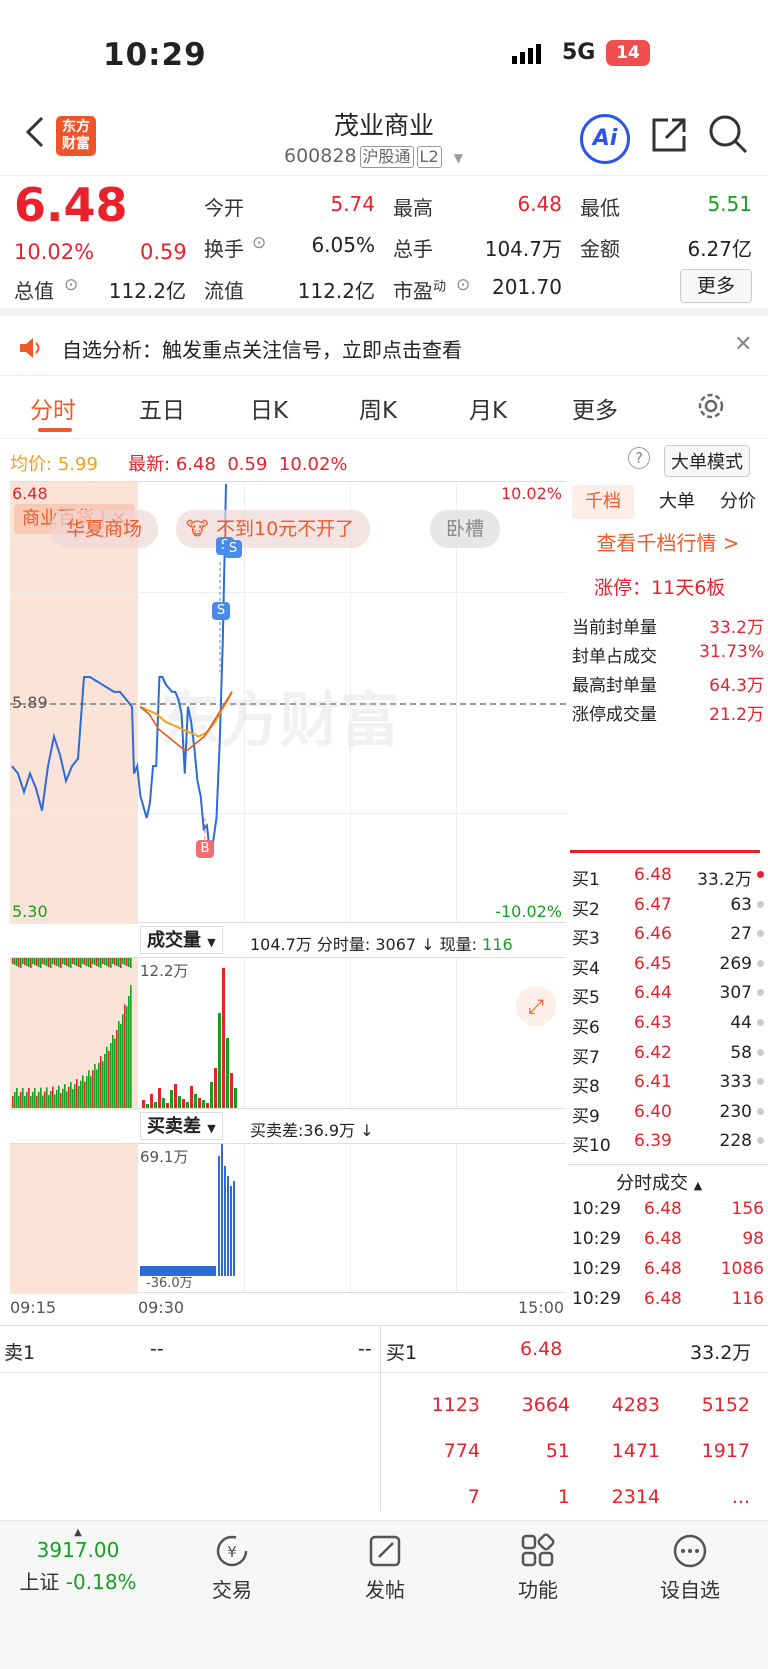 The image size is (768, 1669). I want to click on alert-banner: 自选分析：触发重点关注信号，立即点击查看 ✕, so click(384, 347).